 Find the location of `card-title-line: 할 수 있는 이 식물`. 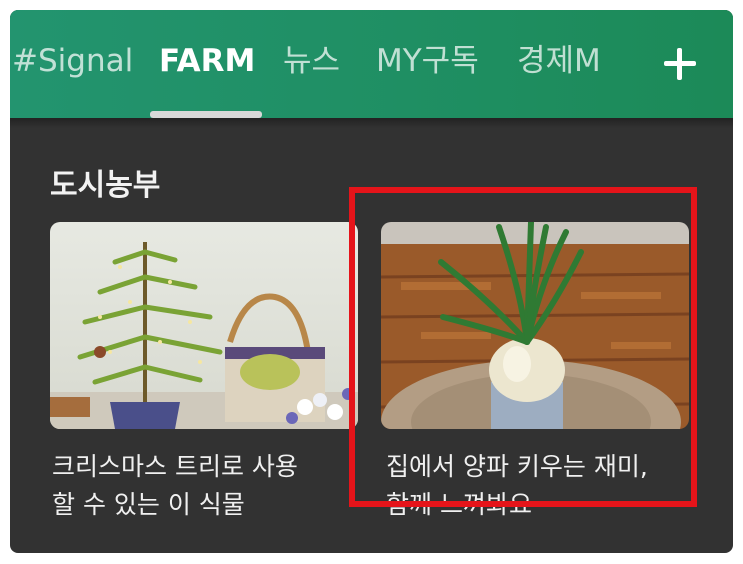

card-title-line: 할 수 있는 이 식물 is located at coordinates (148, 504).